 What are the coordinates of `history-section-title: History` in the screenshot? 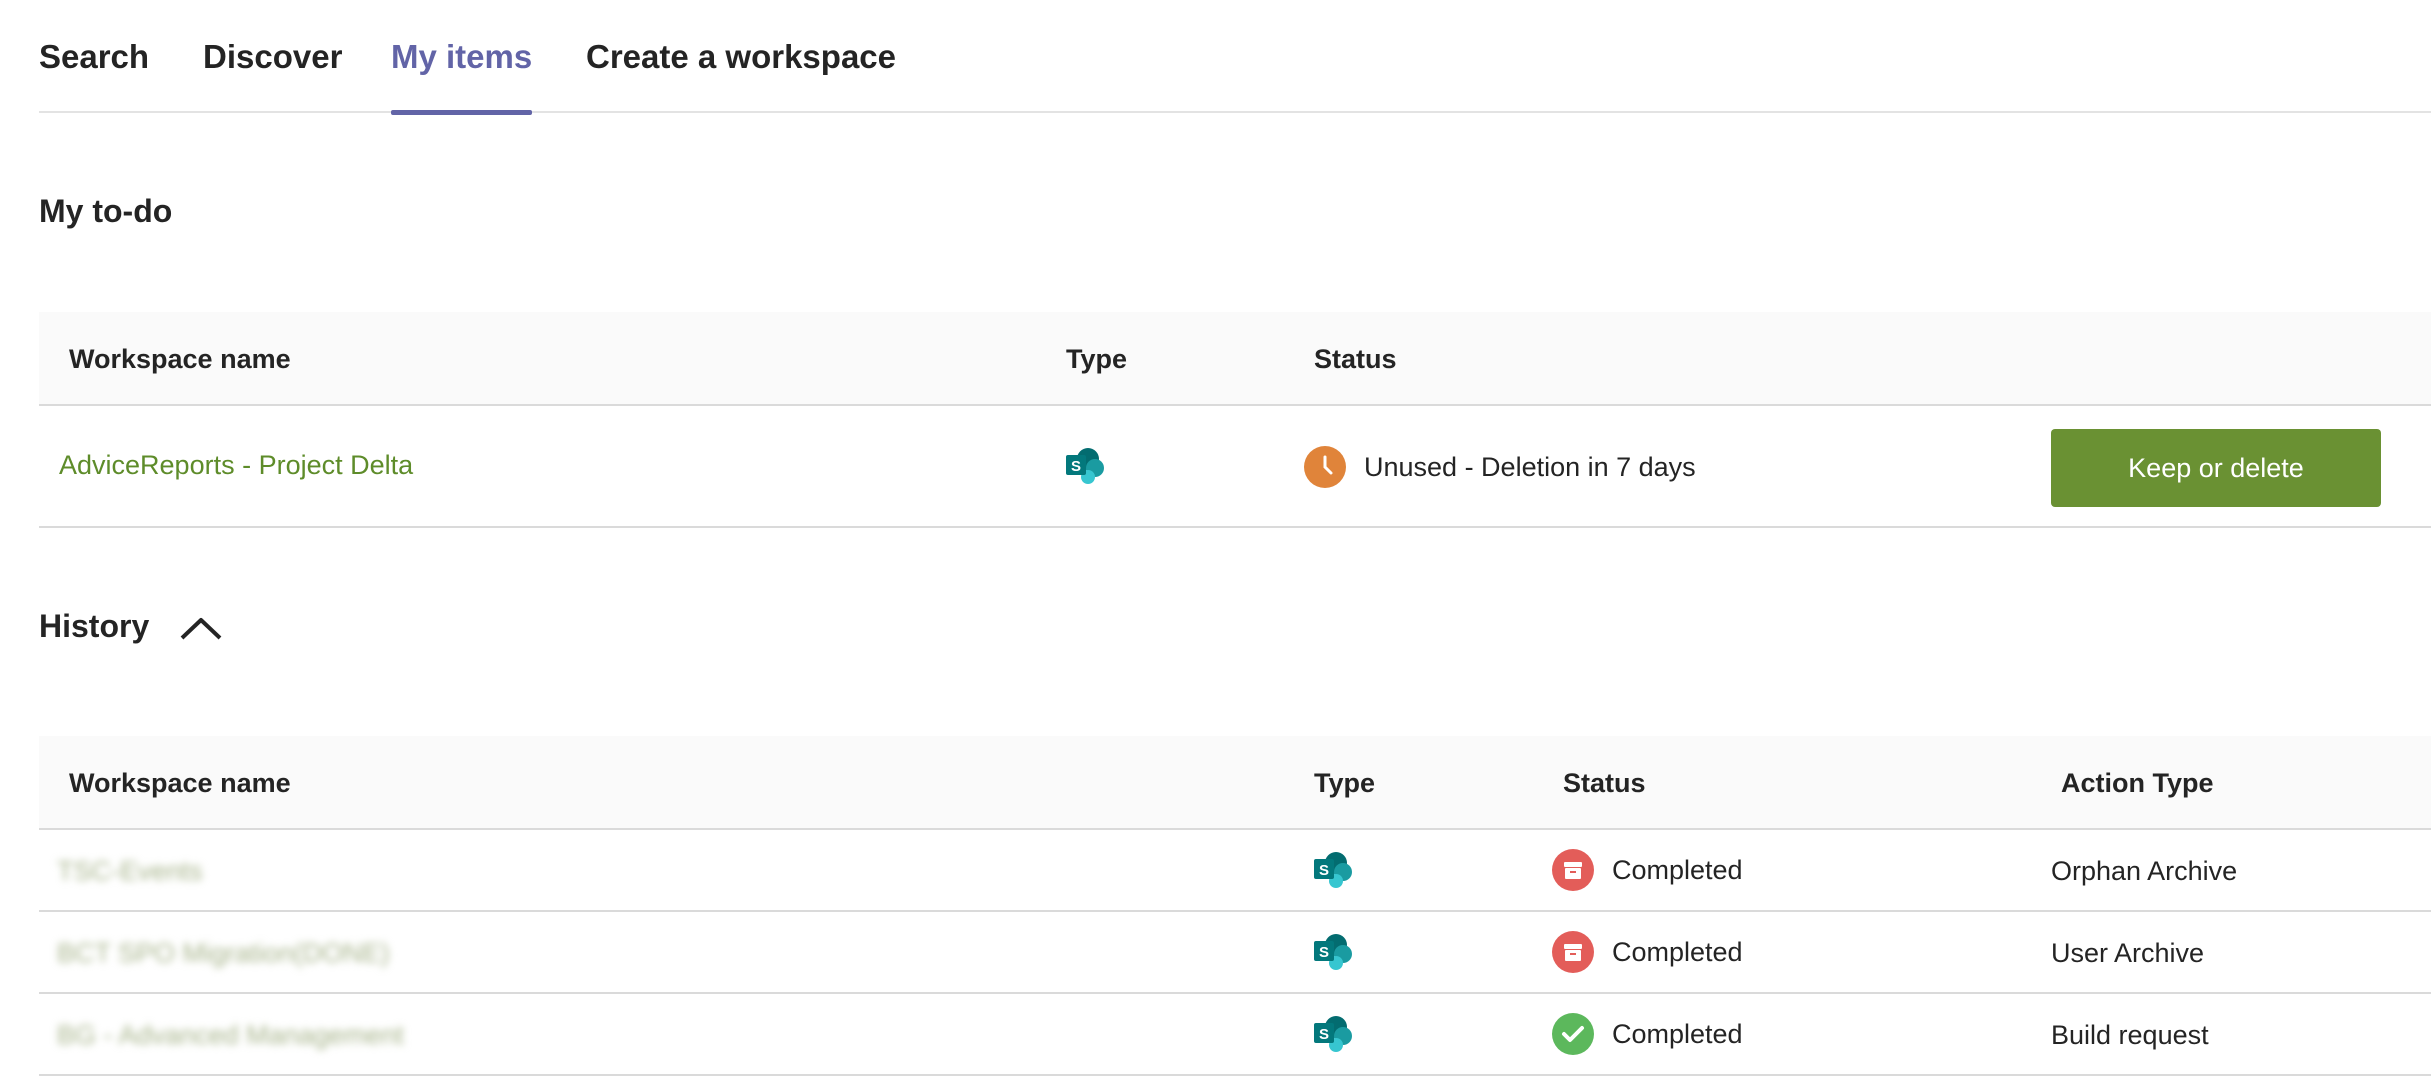 It's located at (94, 626).